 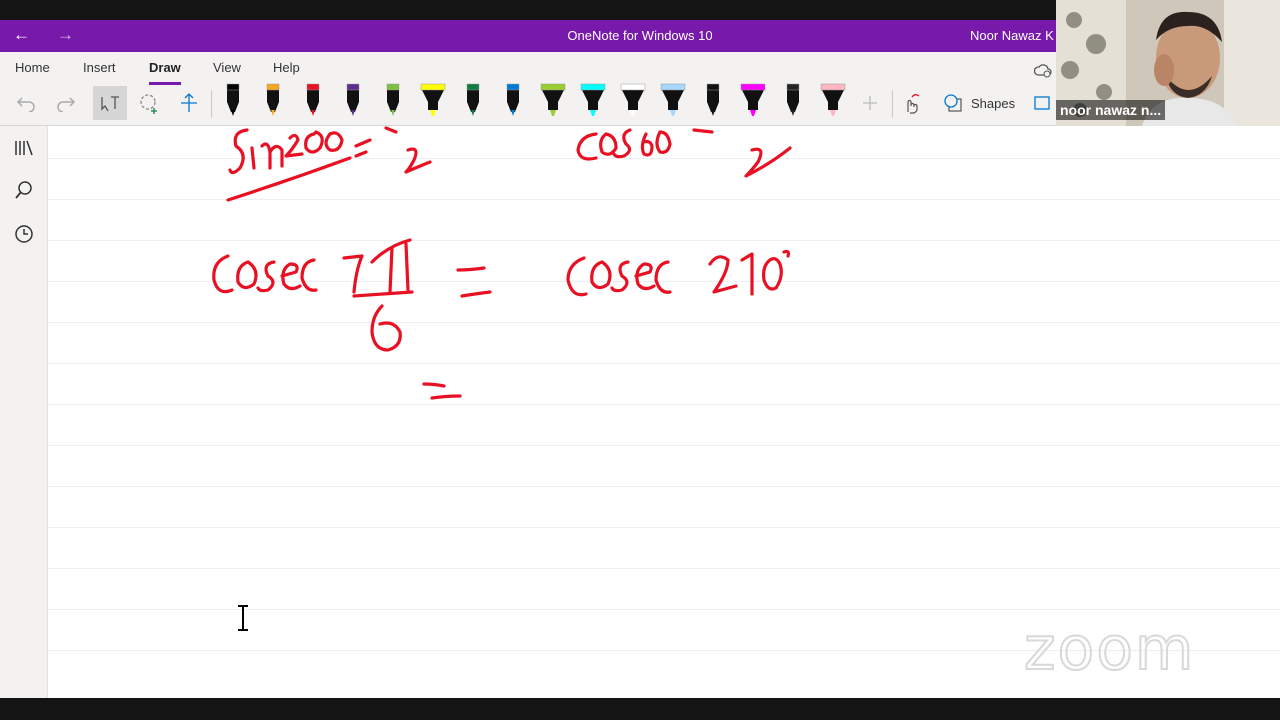 What do you see at coordinates (1109, 649) in the screenshot?
I see `zoom-watermark: zoom` at bounding box center [1109, 649].